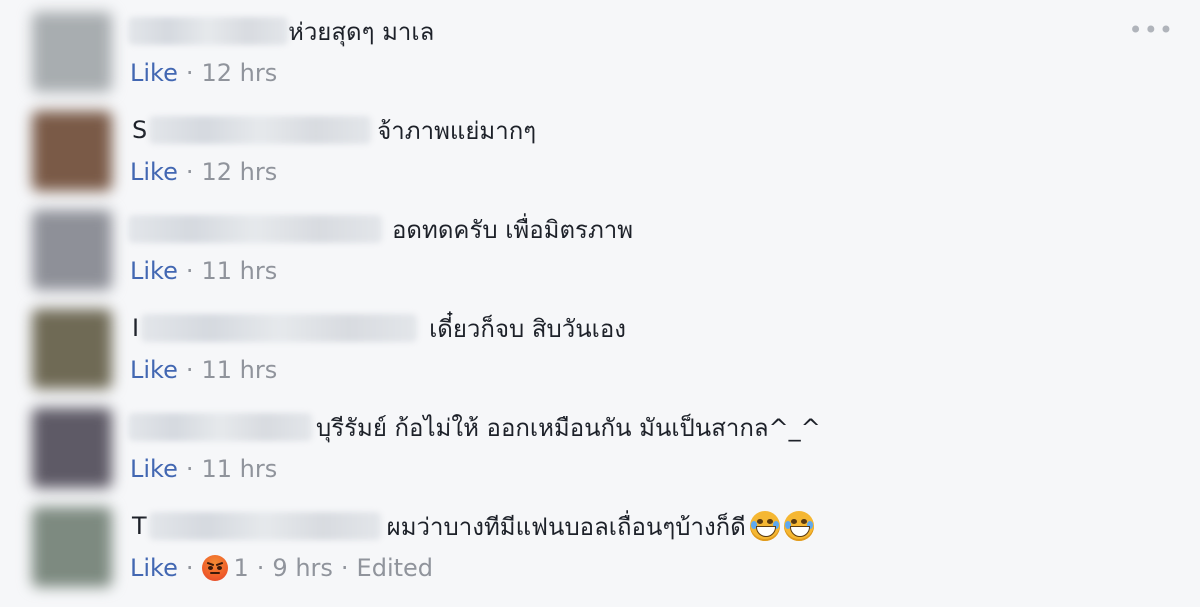 This screenshot has height=607, width=1200. I want to click on comment-meta: Like · 1 · 9 hrs · Edited, so click(281, 568).